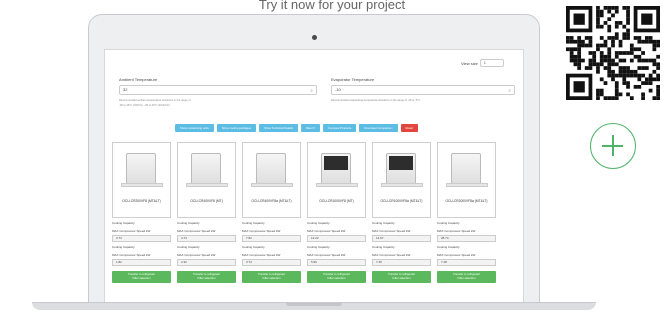 The height and width of the screenshot is (323, 664). Describe the element at coordinates (194, 128) in the screenshot. I see `show-condensing-units-button: Show condensing units` at that location.